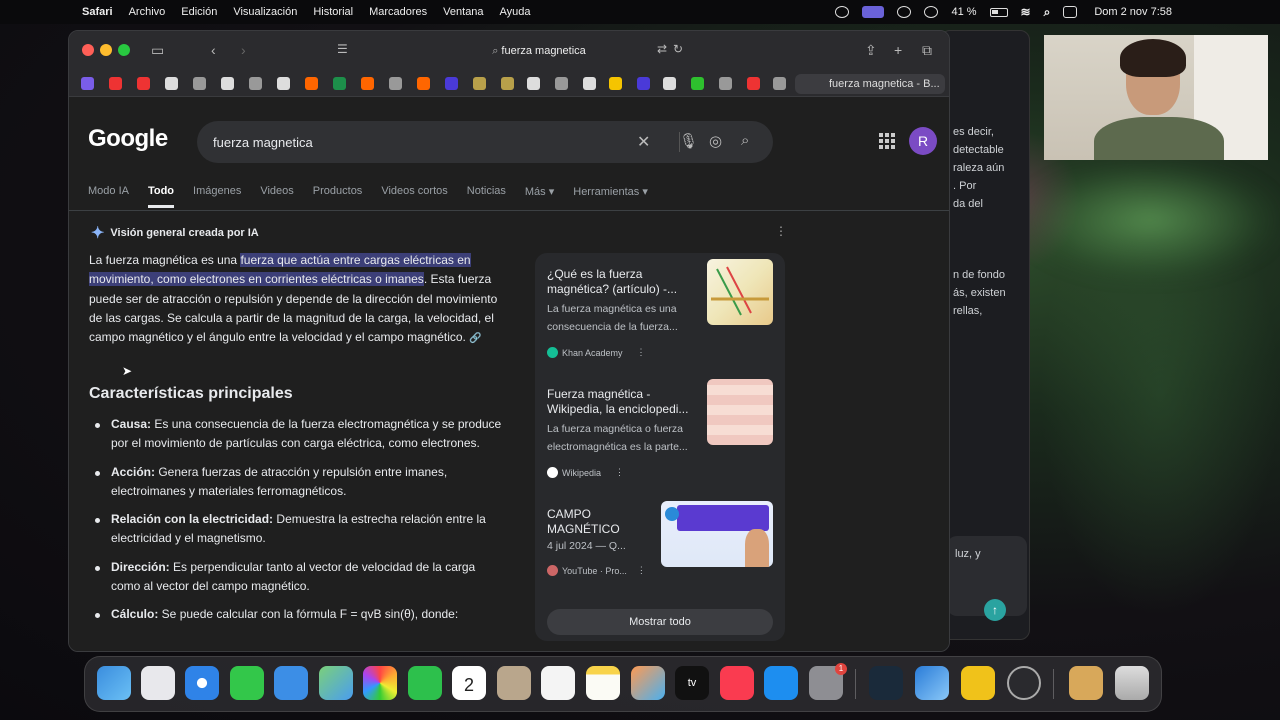 The width and height of the screenshot is (1280, 720). I want to click on contacts-icon, so click(514, 683).